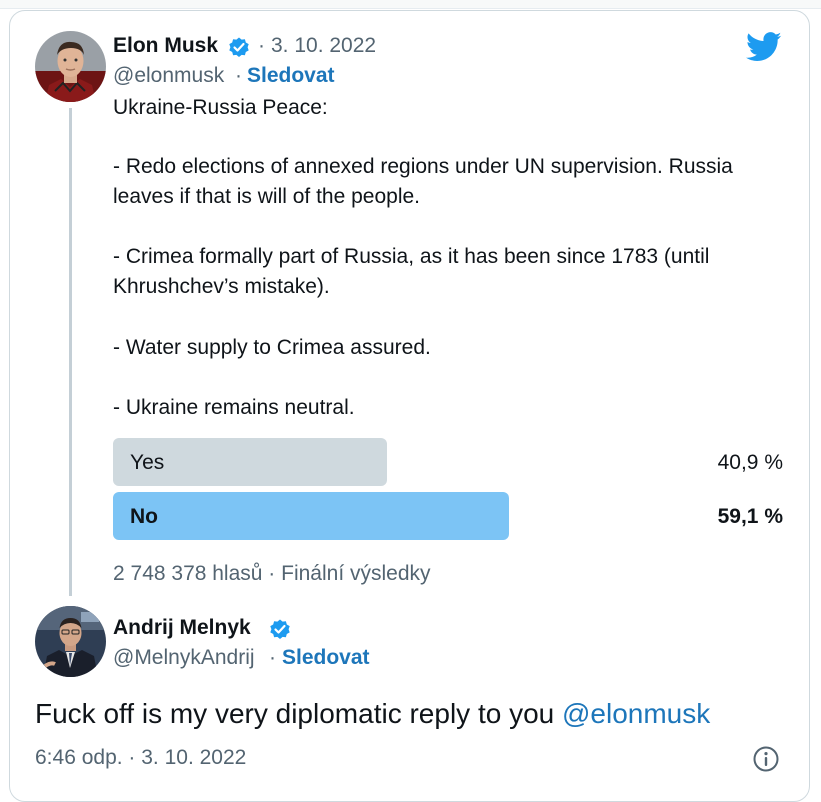 The width and height of the screenshot is (821, 802). Describe the element at coordinates (168, 76) in the screenshot. I see `author-handle: @elonmusk` at that location.